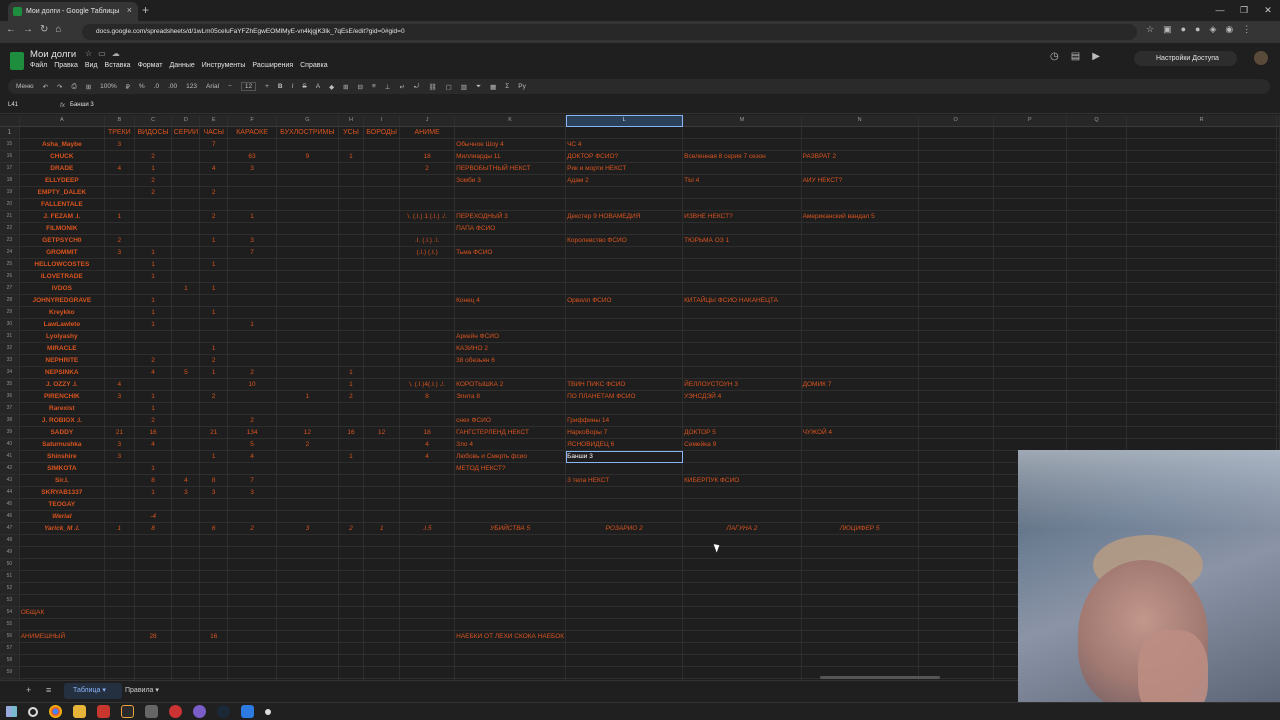  I want to click on column-header: C, so click(153, 121).